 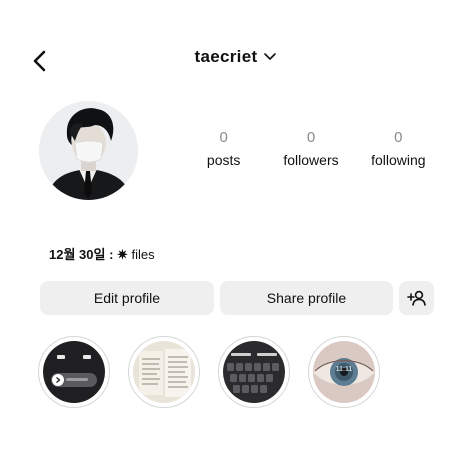 I want to click on edit-profile-label: Edit profile, so click(x=127, y=298).